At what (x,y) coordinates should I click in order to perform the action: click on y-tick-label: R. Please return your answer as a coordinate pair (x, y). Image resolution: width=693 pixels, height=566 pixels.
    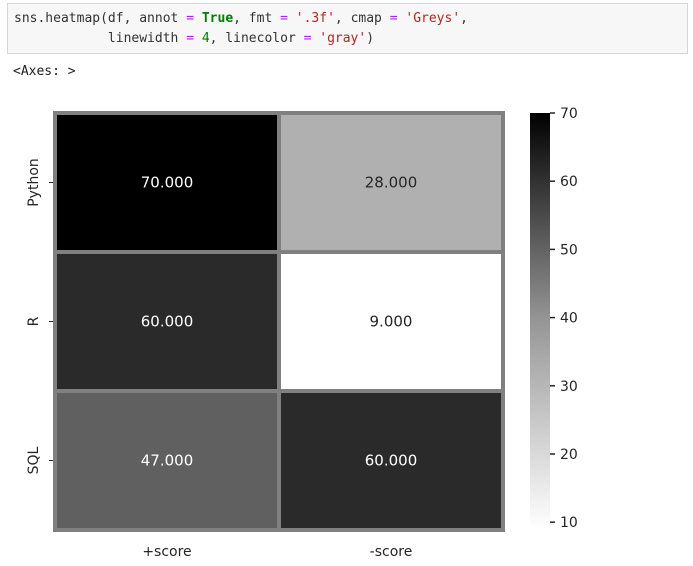
    Looking at the image, I should click on (34, 321).